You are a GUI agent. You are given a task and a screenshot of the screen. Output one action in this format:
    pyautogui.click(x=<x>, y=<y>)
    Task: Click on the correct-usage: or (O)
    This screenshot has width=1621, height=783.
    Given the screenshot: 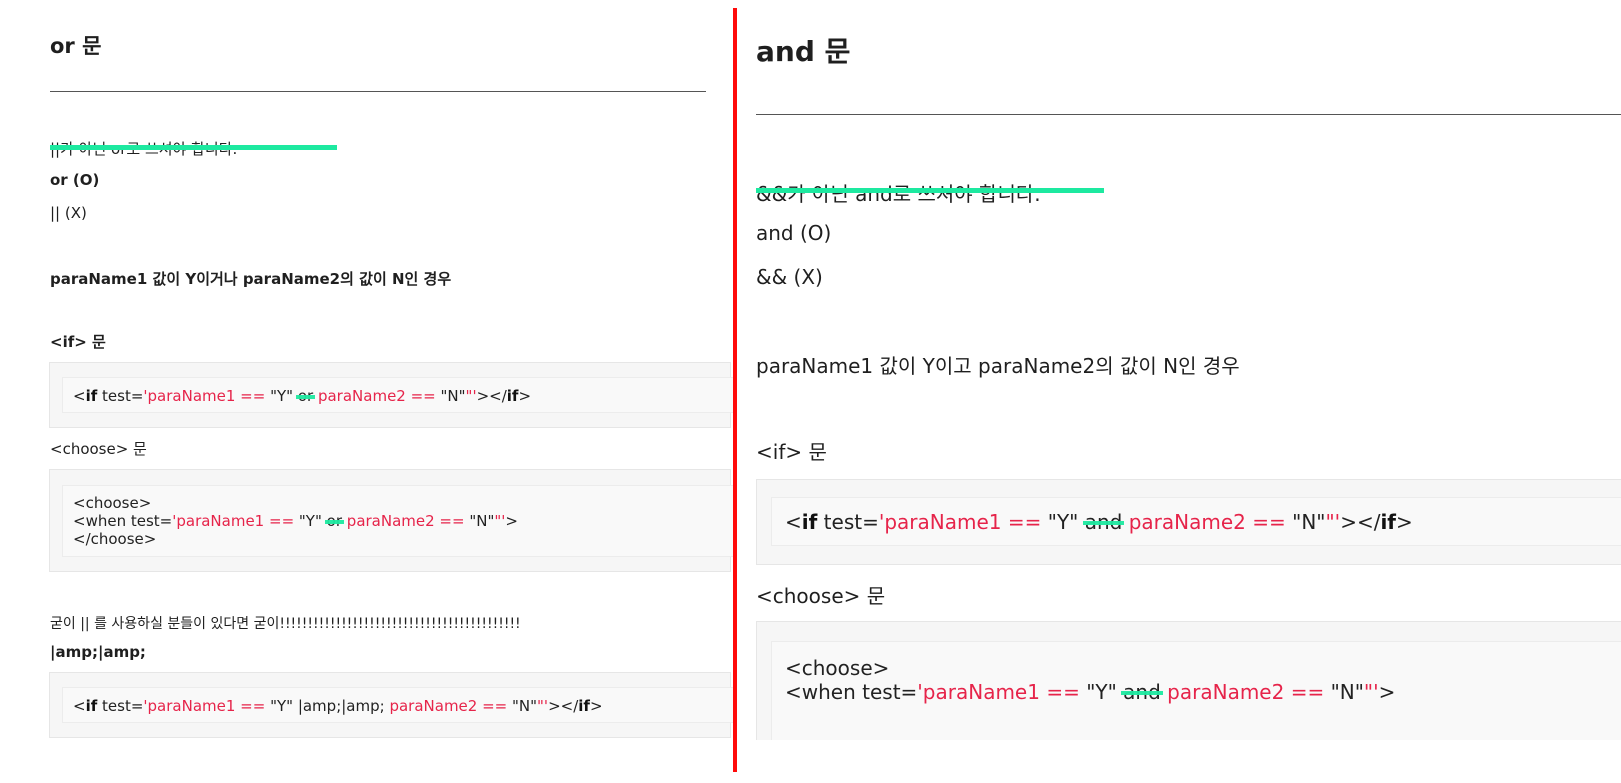 What is the action you would take?
    pyautogui.click(x=75, y=180)
    